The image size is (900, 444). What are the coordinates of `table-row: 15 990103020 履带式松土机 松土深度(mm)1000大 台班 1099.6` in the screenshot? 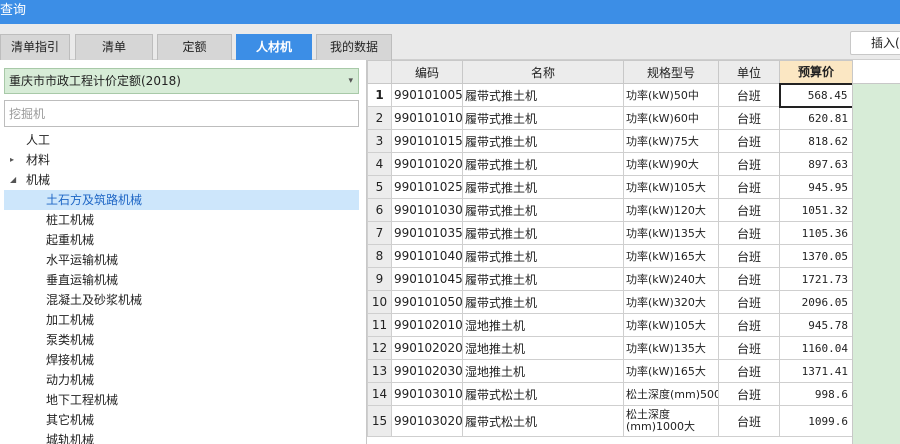 It's located at (610, 421).